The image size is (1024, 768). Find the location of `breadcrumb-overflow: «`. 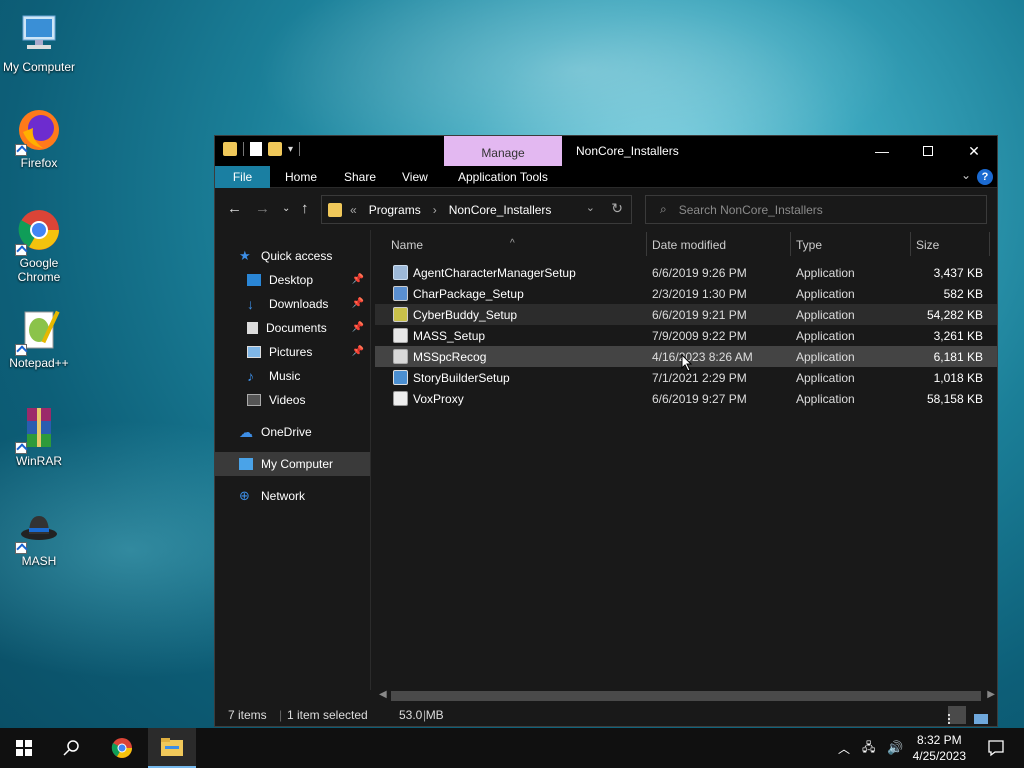

breadcrumb-overflow: « is located at coordinates (353, 210).